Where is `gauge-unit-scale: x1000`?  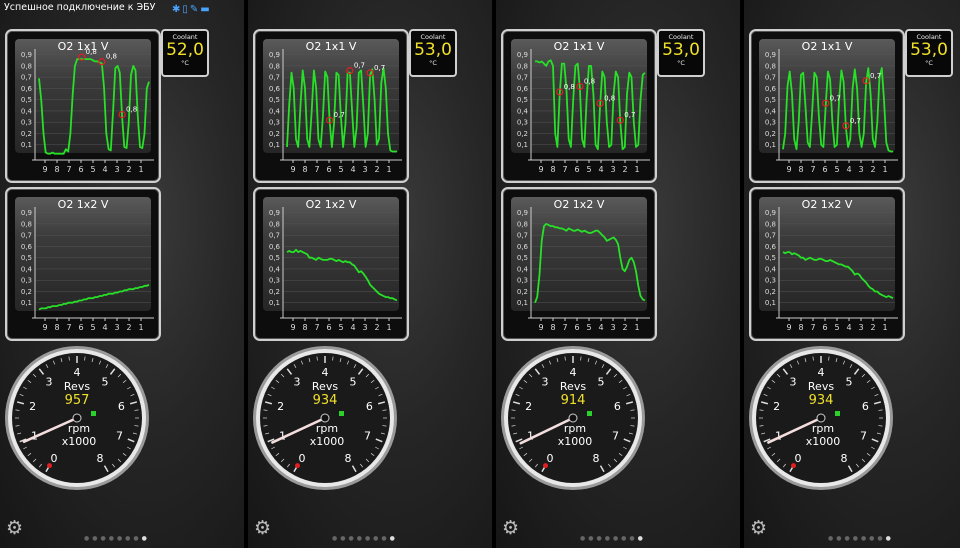
gauge-unit-scale: x1000 is located at coordinates (327, 441).